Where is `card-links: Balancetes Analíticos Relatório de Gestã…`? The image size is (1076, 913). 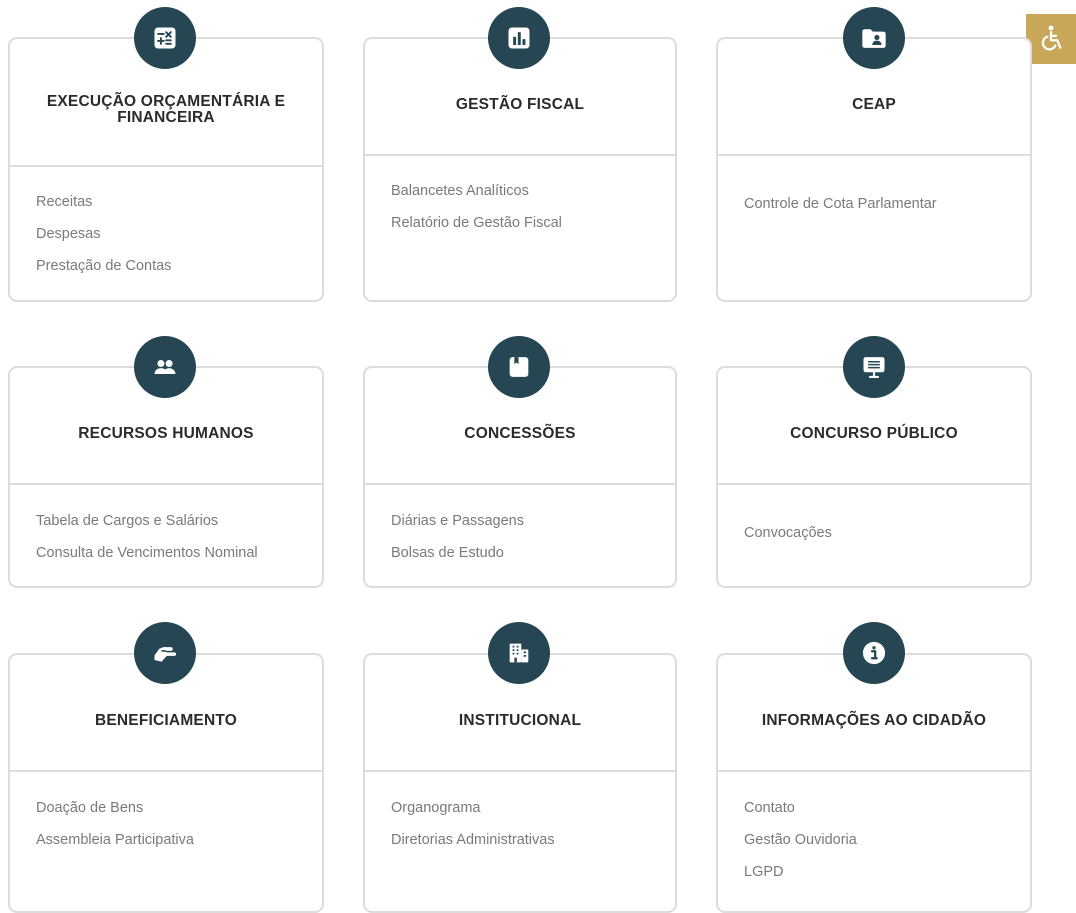
card-links: Balancetes Analíticos Relatório de Gestã… is located at coordinates (528, 215).